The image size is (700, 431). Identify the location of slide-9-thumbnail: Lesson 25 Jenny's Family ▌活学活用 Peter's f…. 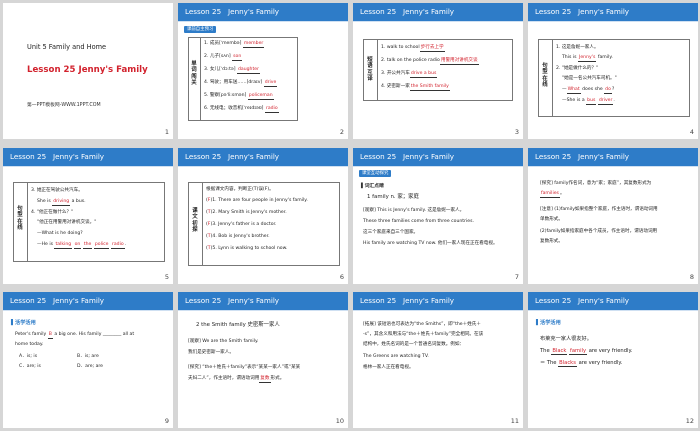
(88, 360).